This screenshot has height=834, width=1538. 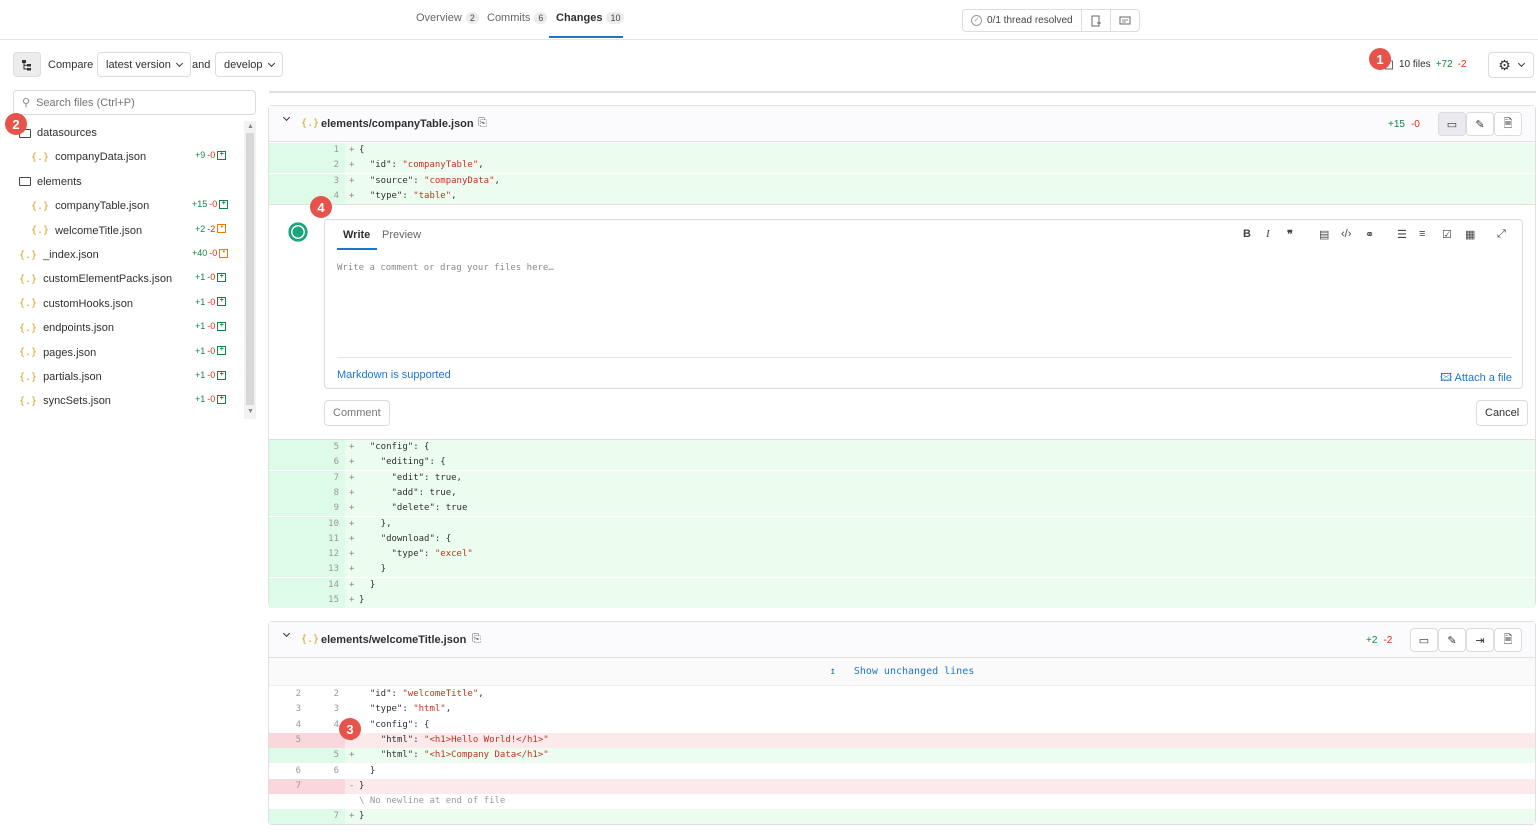 I want to click on scroll-up-arrow-icon: ▲, so click(x=250, y=126).